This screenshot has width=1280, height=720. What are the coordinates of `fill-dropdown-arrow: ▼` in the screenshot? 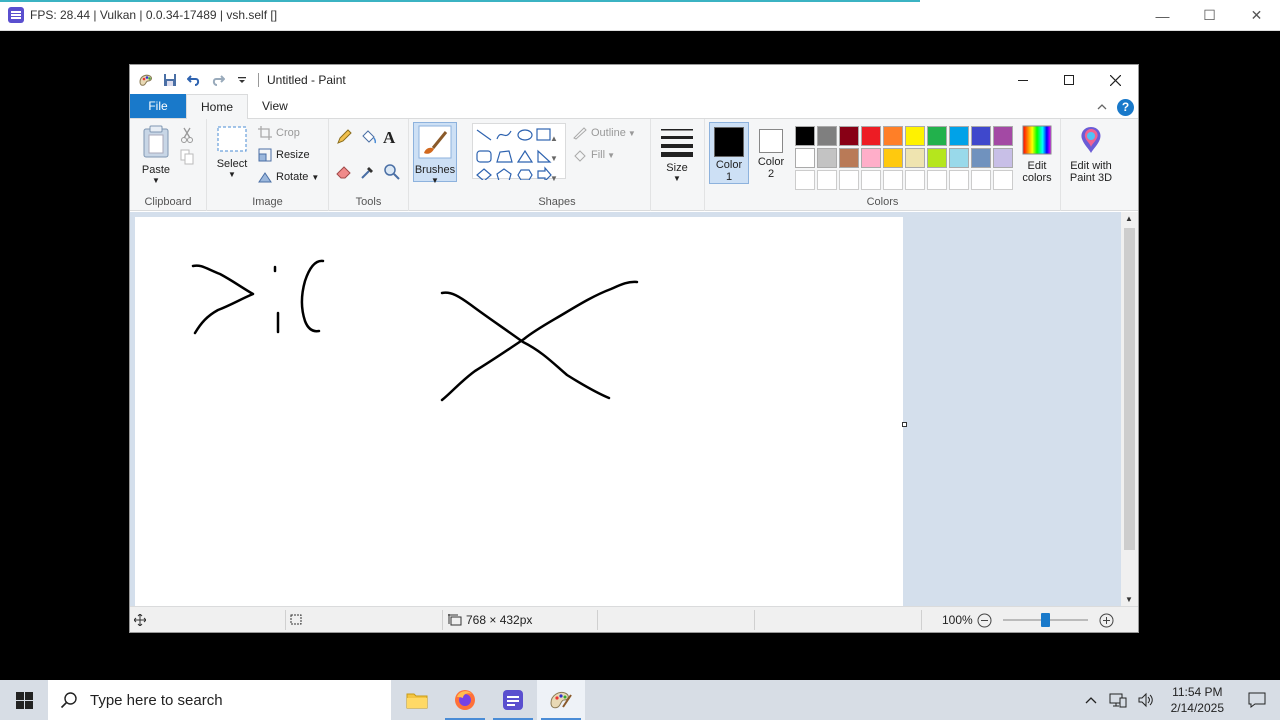 It's located at (611, 155).